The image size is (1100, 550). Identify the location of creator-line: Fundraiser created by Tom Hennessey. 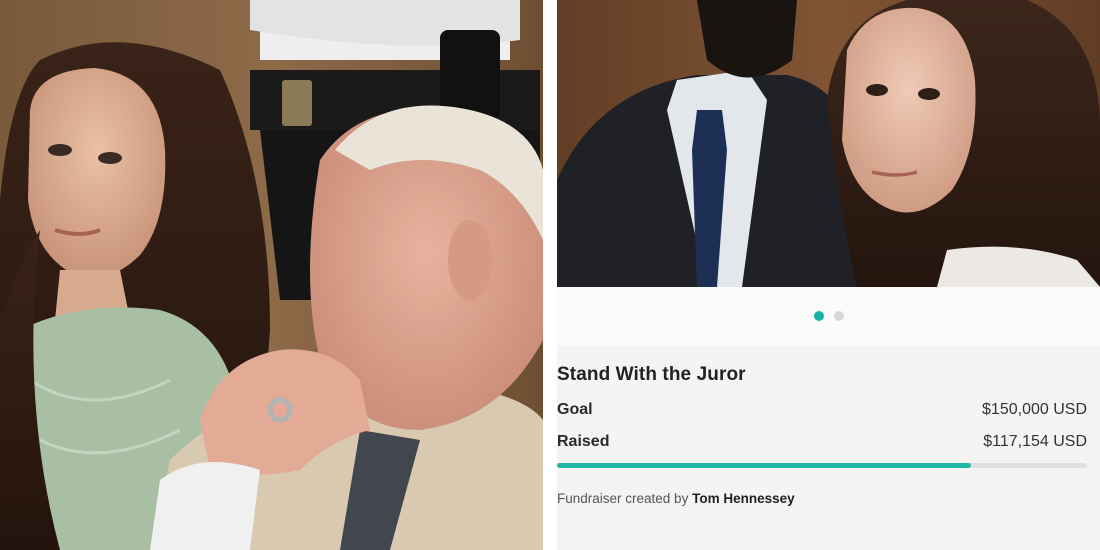
(676, 498).